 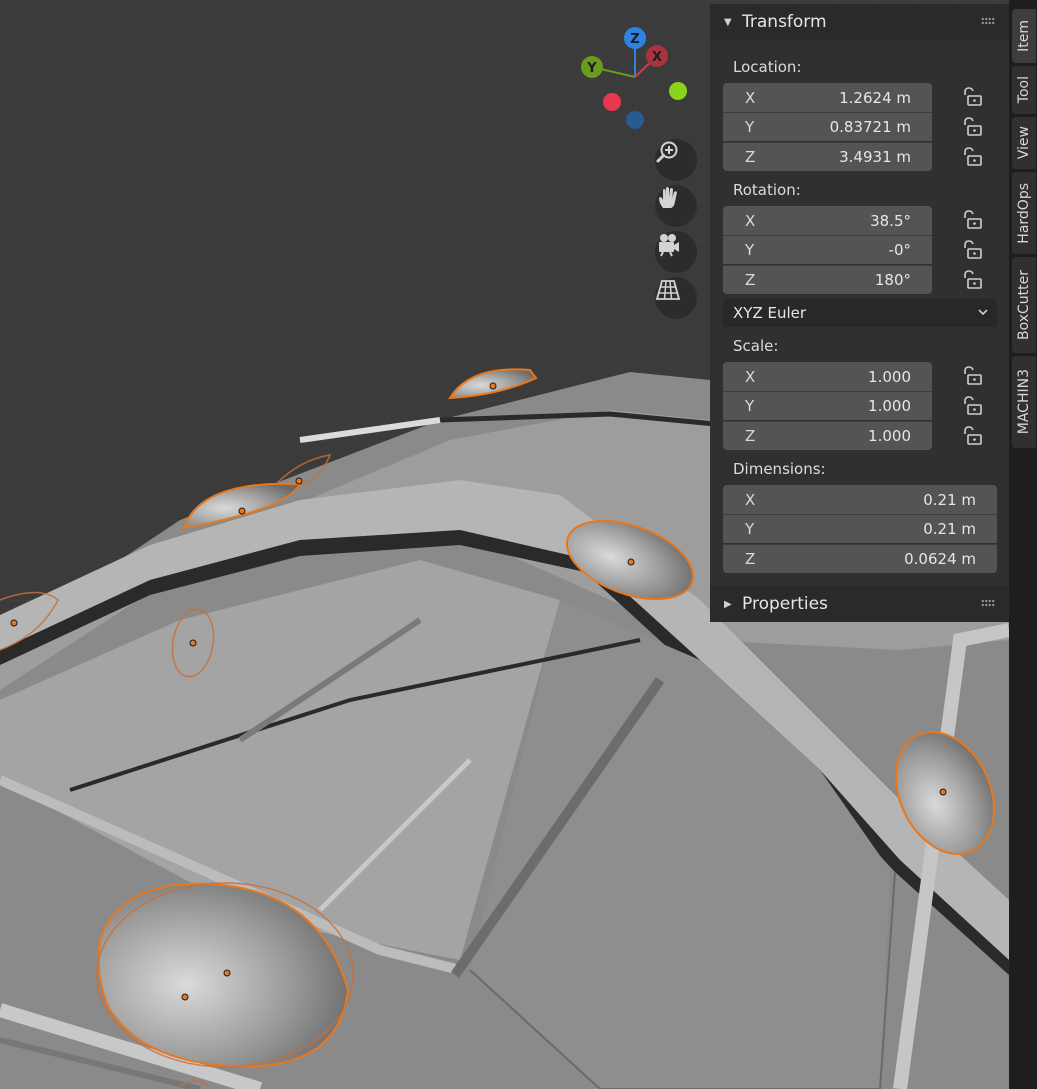 What do you see at coordinates (860, 558) in the screenshot?
I see `dimensions-z-field: Z 0.0624 m` at bounding box center [860, 558].